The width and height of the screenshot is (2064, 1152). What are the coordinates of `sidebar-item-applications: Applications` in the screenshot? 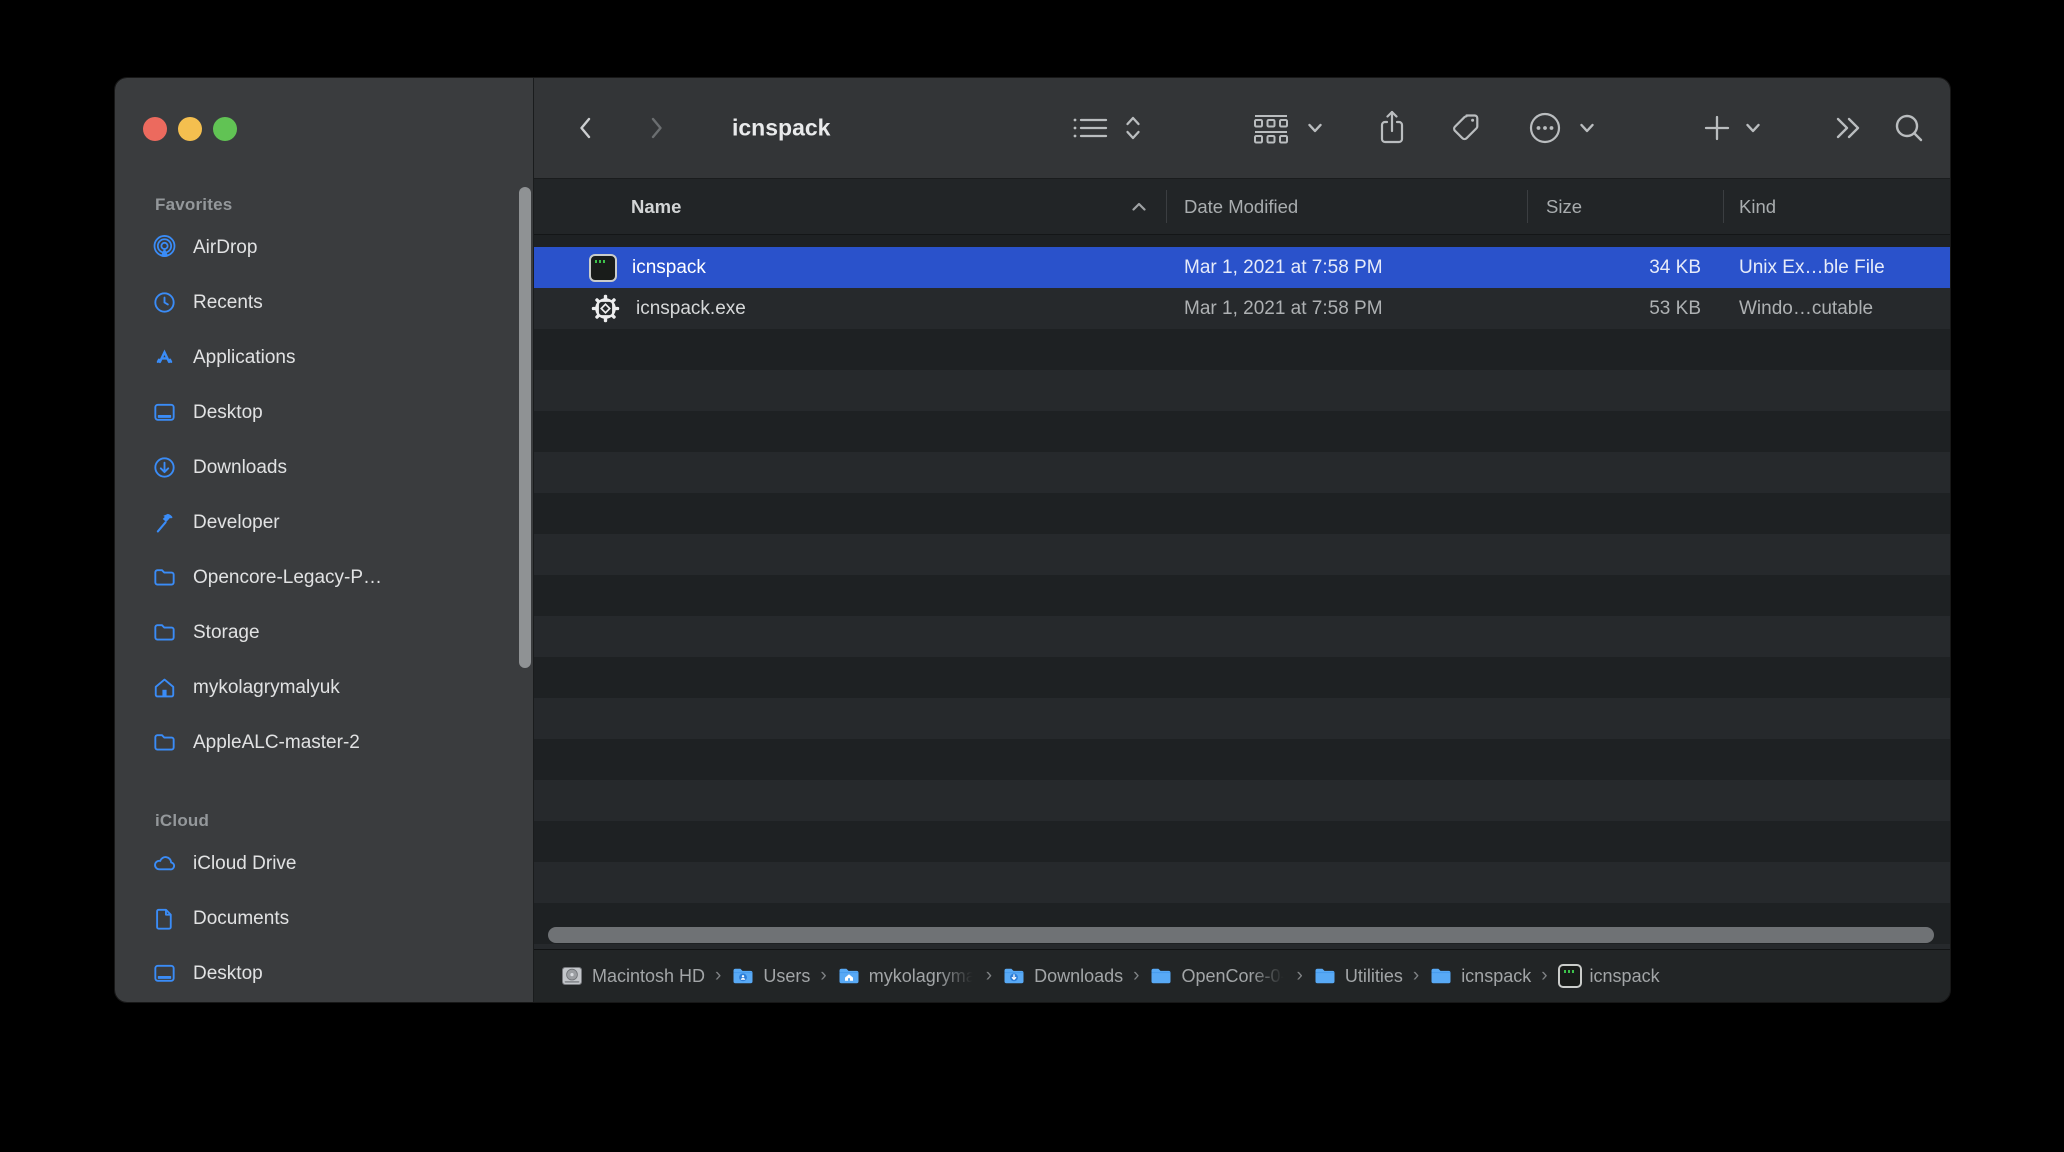 It's located at (324, 357).